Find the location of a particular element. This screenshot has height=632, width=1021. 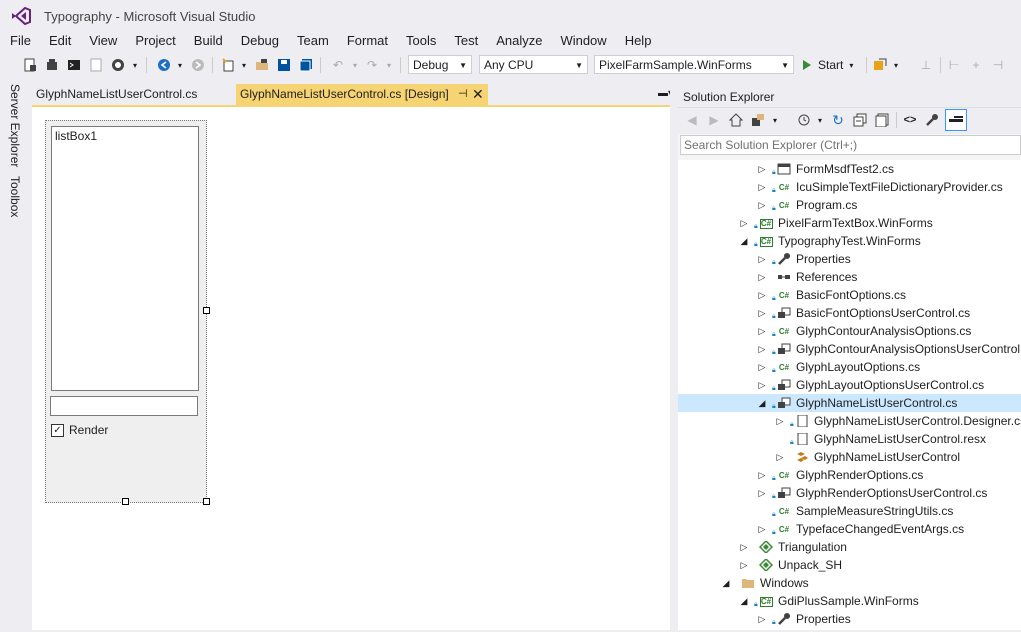

menu-item-file: File is located at coordinates (19, 42).